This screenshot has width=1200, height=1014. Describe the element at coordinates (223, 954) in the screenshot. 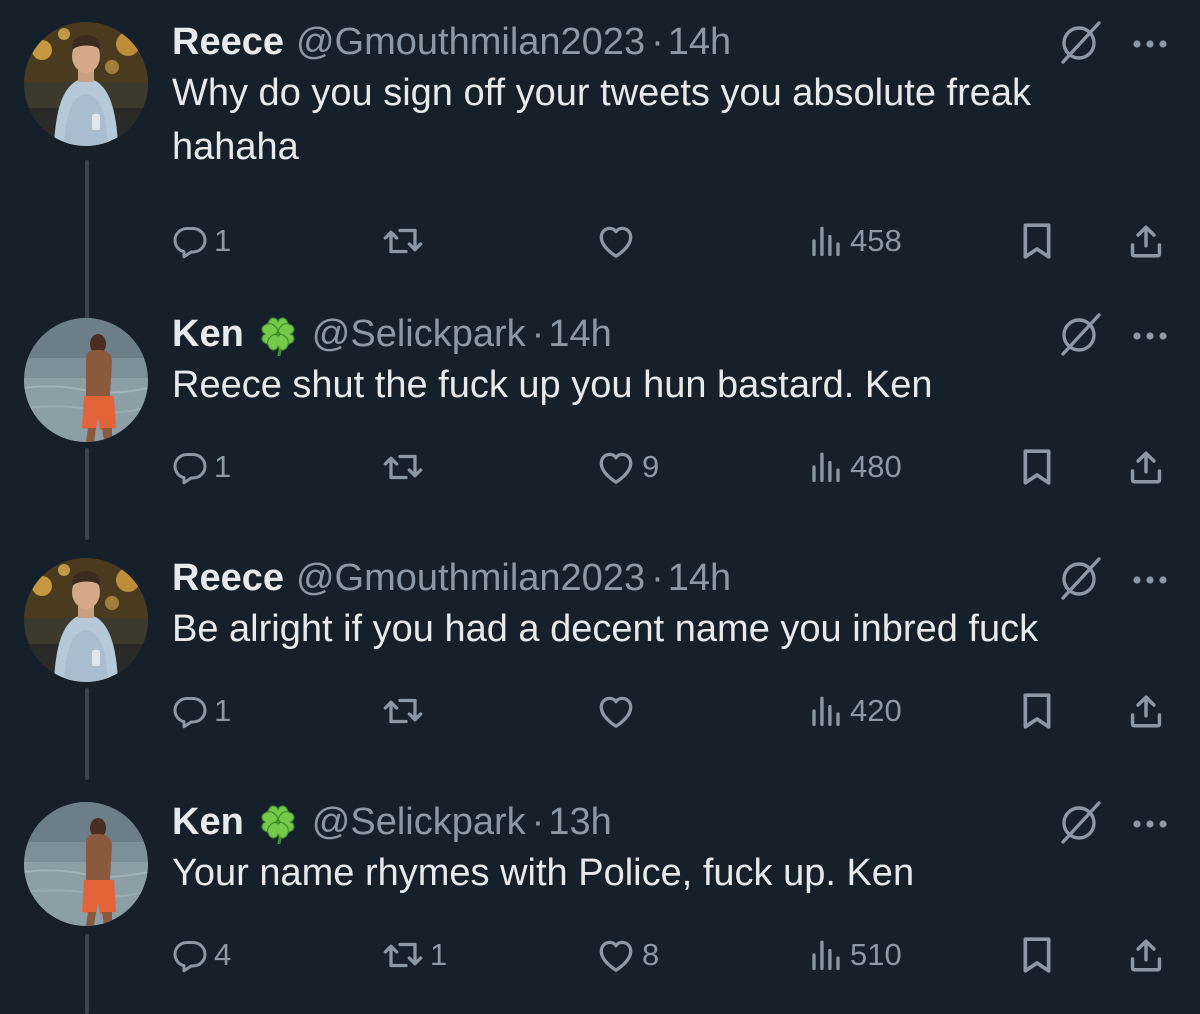

I see `replies-count: 4` at that location.